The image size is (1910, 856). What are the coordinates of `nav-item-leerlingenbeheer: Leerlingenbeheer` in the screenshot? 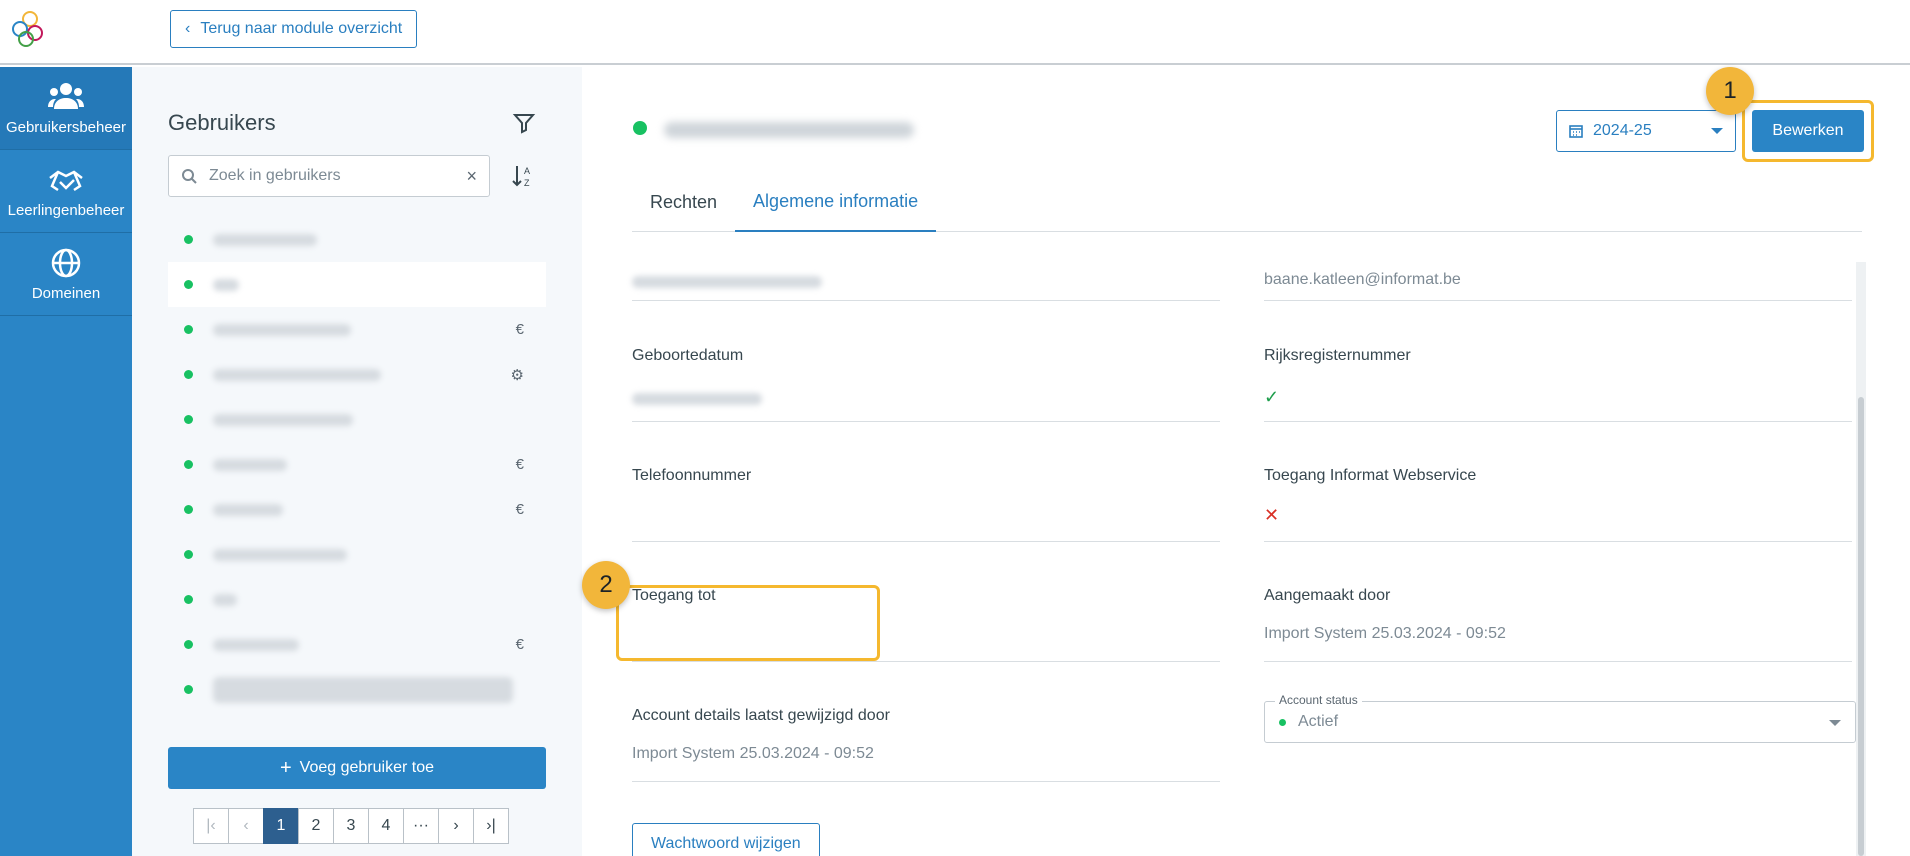 It's located at (66, 191).